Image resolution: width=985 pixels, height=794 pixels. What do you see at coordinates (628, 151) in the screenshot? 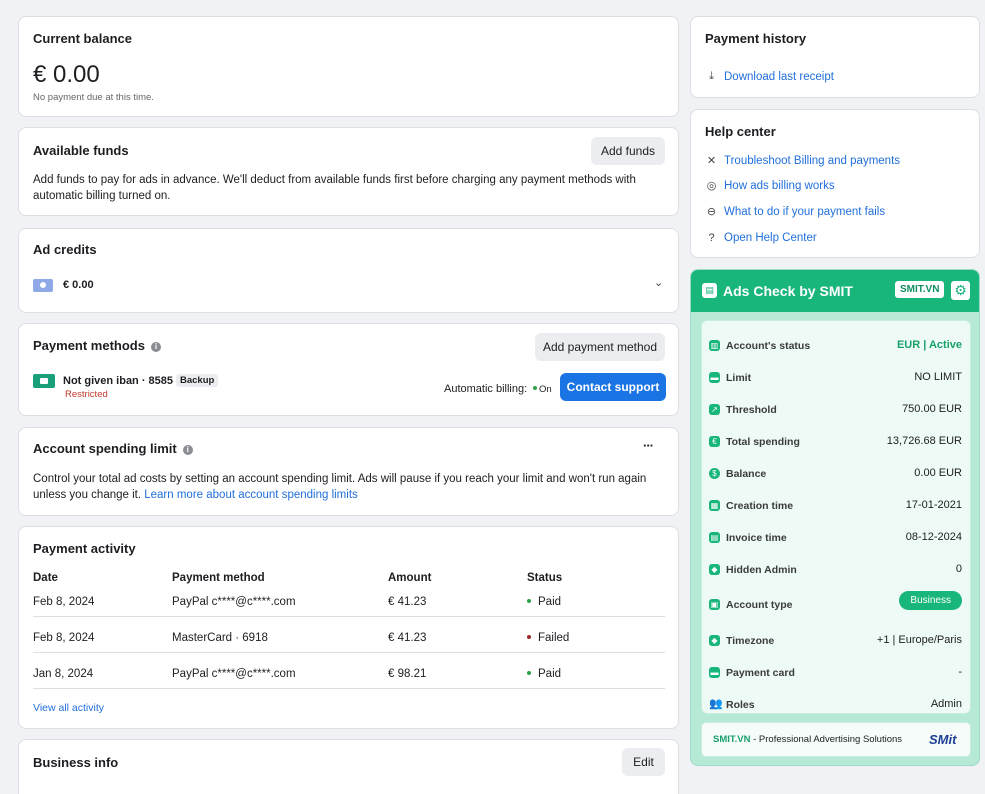
I see `add-funds-button: Add funds` at bounding box center [628, 151].